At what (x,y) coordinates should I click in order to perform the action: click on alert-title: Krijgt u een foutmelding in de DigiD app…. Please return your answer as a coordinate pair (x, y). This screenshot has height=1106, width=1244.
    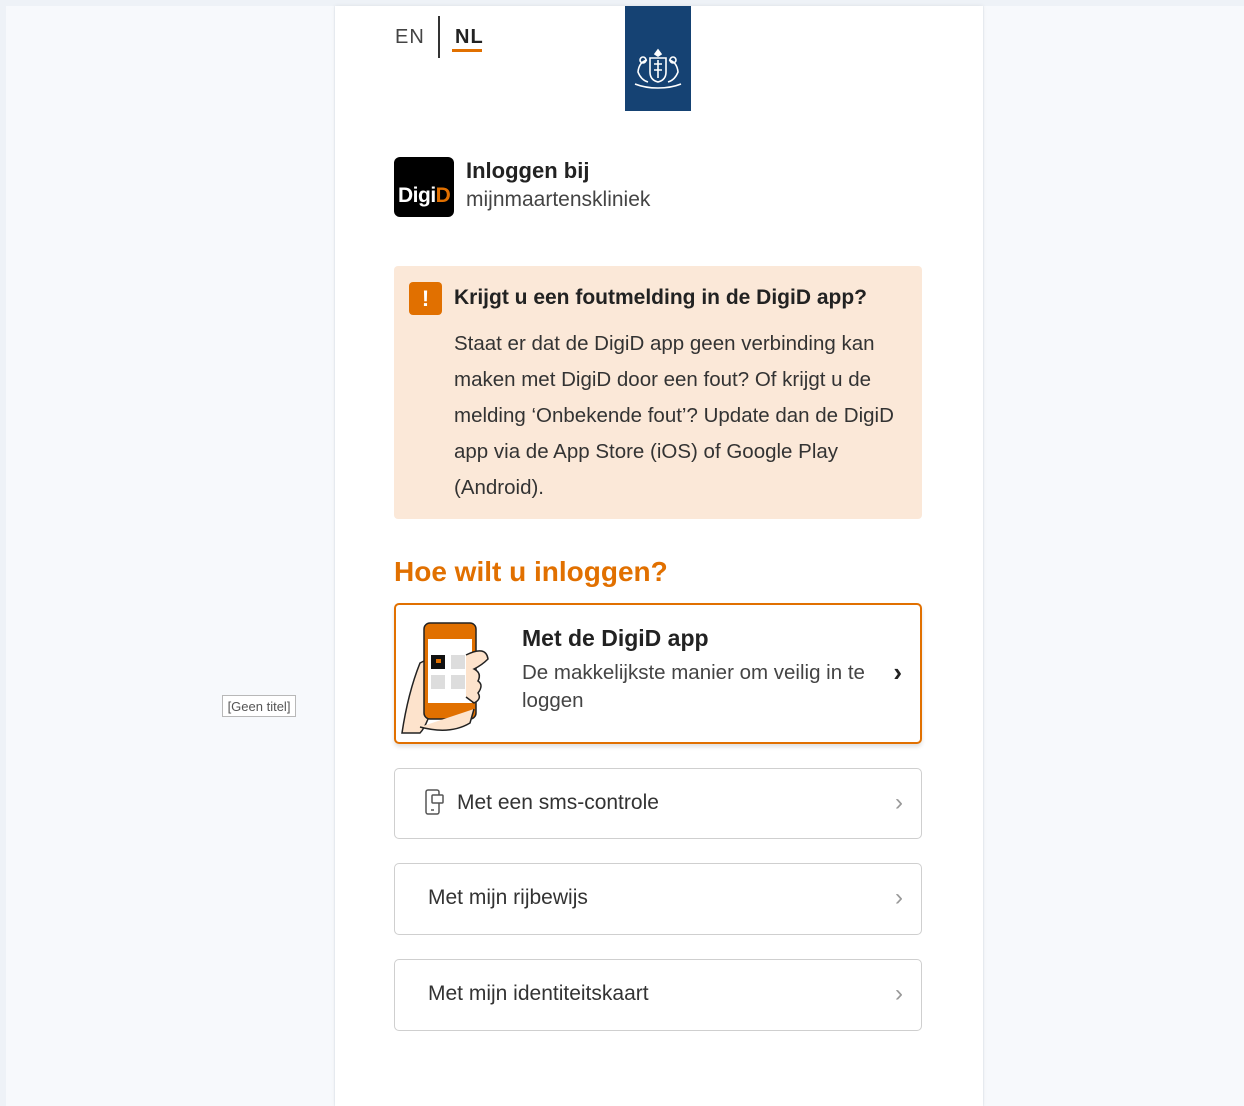
    Looking at the image, I should click on (660, 297).